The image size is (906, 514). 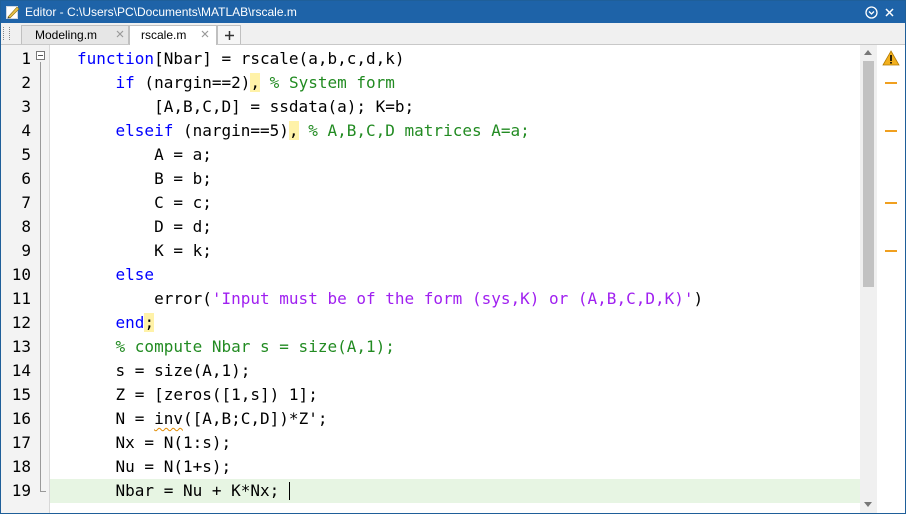 I want to click on code-text: end;, so click(x=116, y=323).